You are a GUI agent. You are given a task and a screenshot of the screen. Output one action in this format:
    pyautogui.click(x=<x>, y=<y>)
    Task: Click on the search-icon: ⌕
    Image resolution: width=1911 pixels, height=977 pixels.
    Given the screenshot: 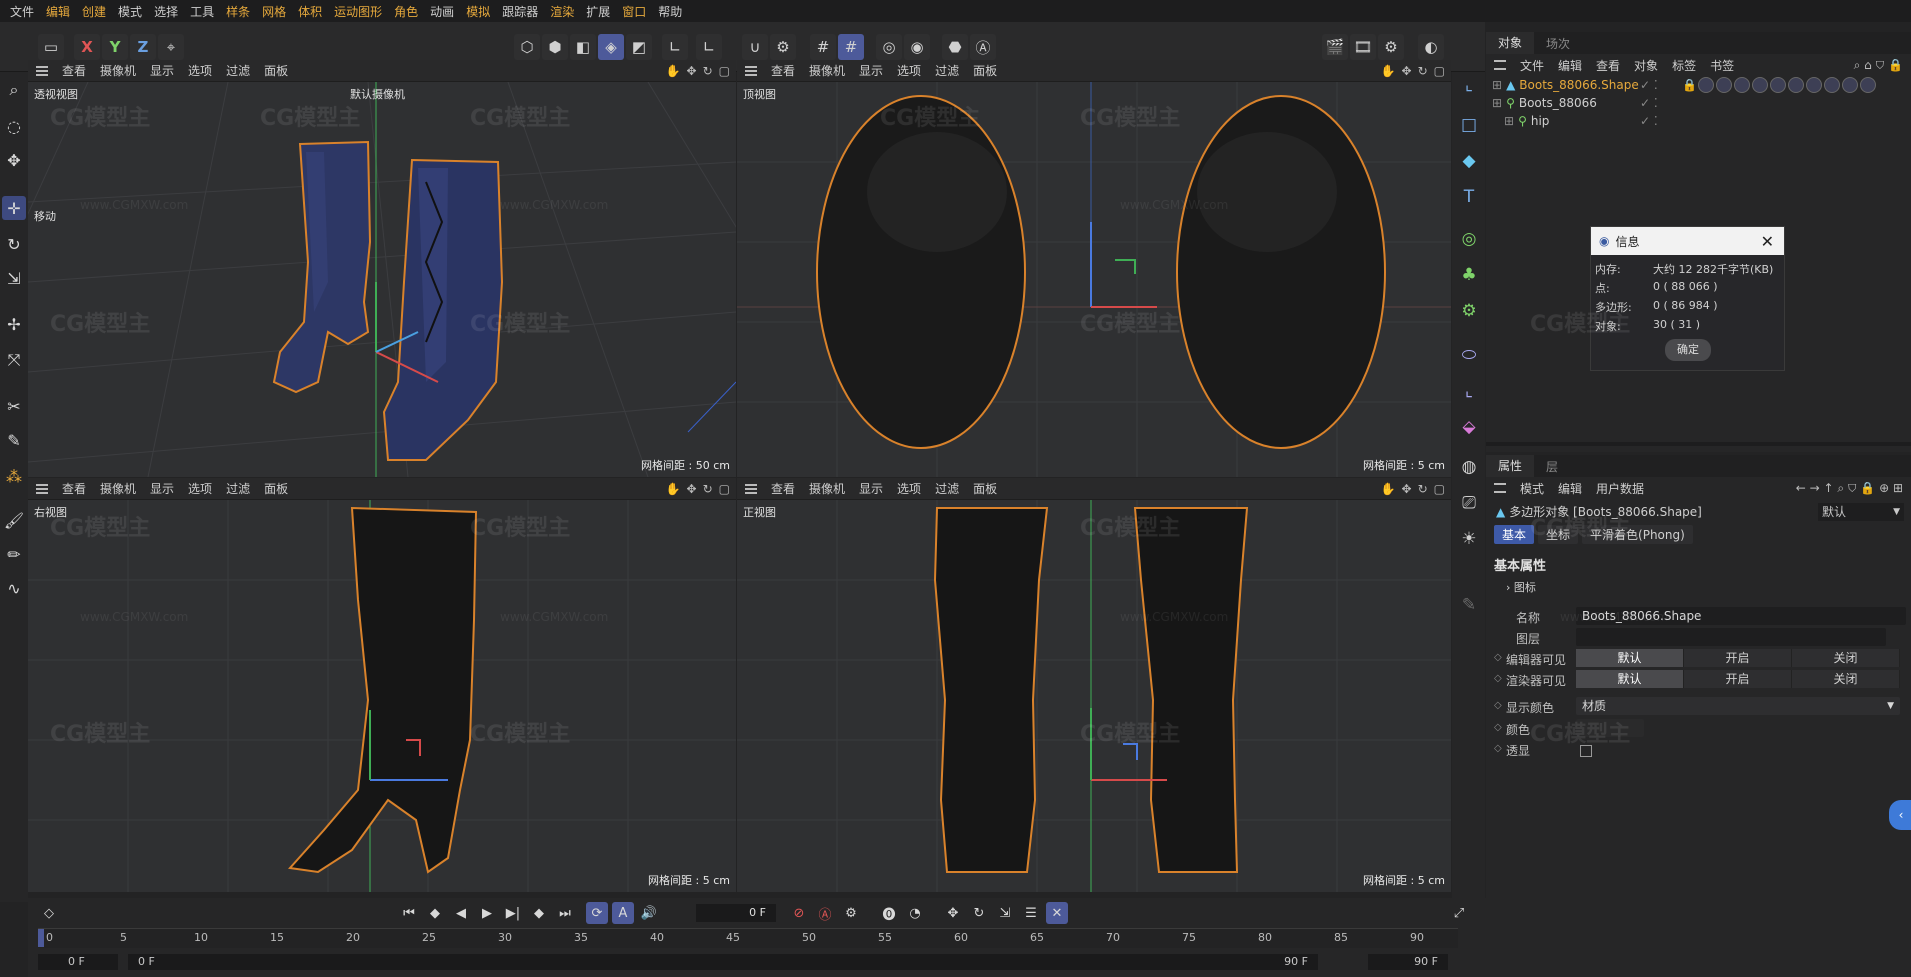 What is the action you would take?
    pyautogui.click(x=14, y=90)
    